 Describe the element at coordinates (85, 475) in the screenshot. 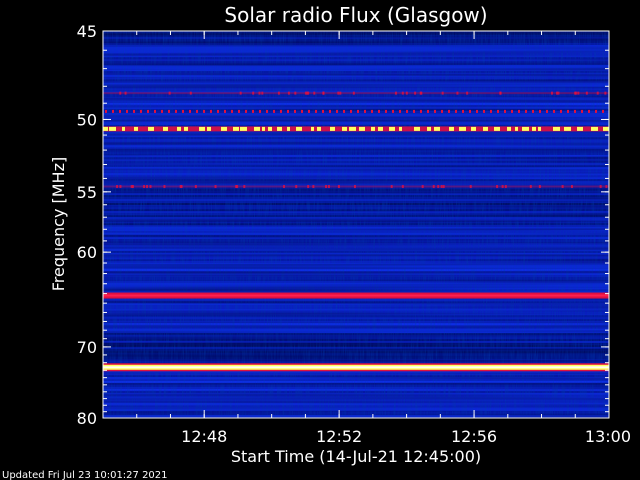

I see `updated-footer: Updated Fri Jul 23 10:01:27 2021` at that location.